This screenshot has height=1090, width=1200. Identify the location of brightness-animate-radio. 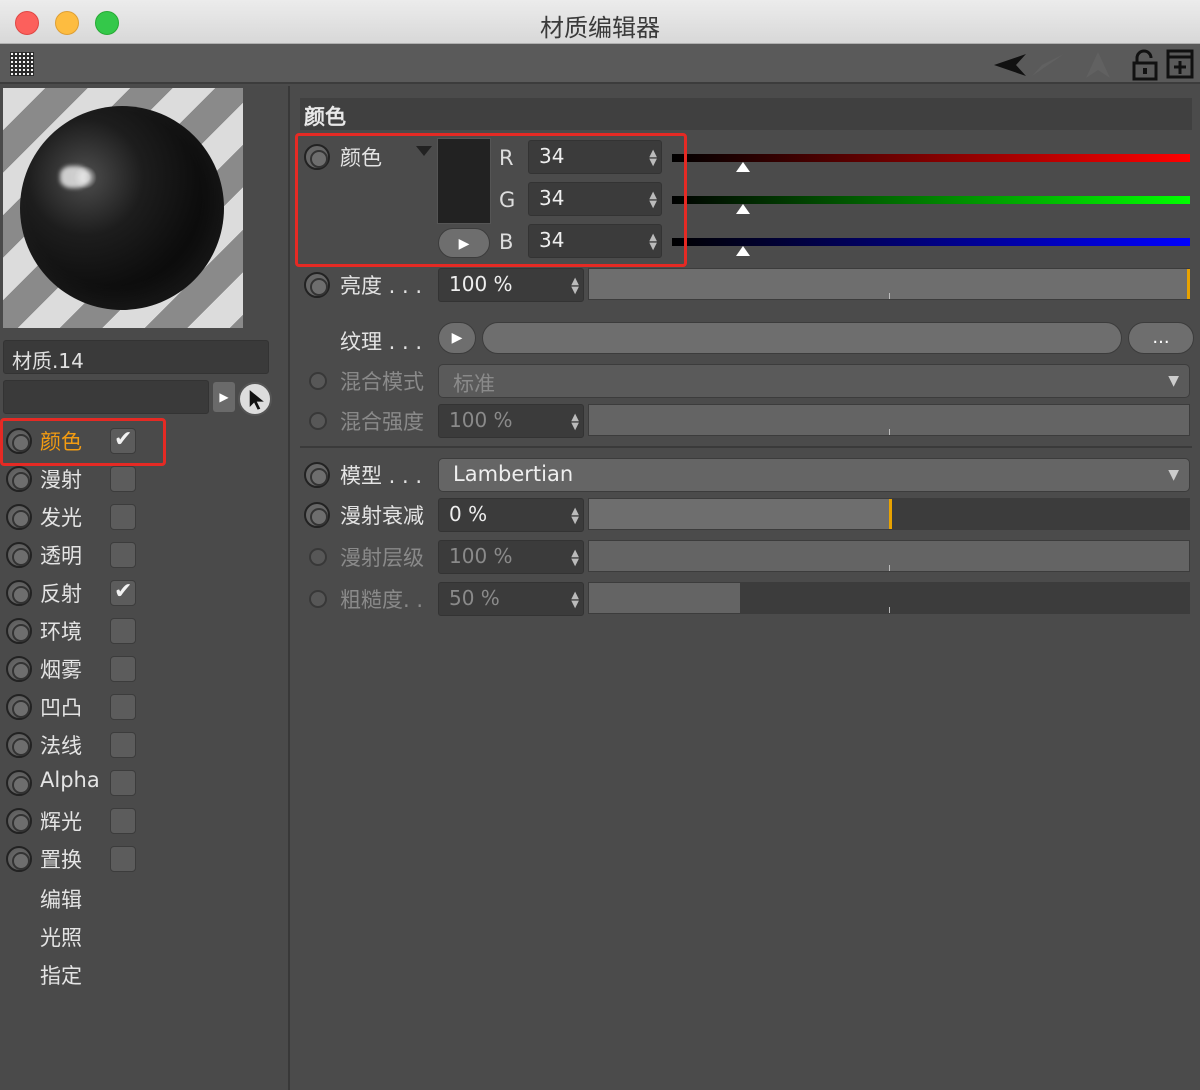
(317, 285).